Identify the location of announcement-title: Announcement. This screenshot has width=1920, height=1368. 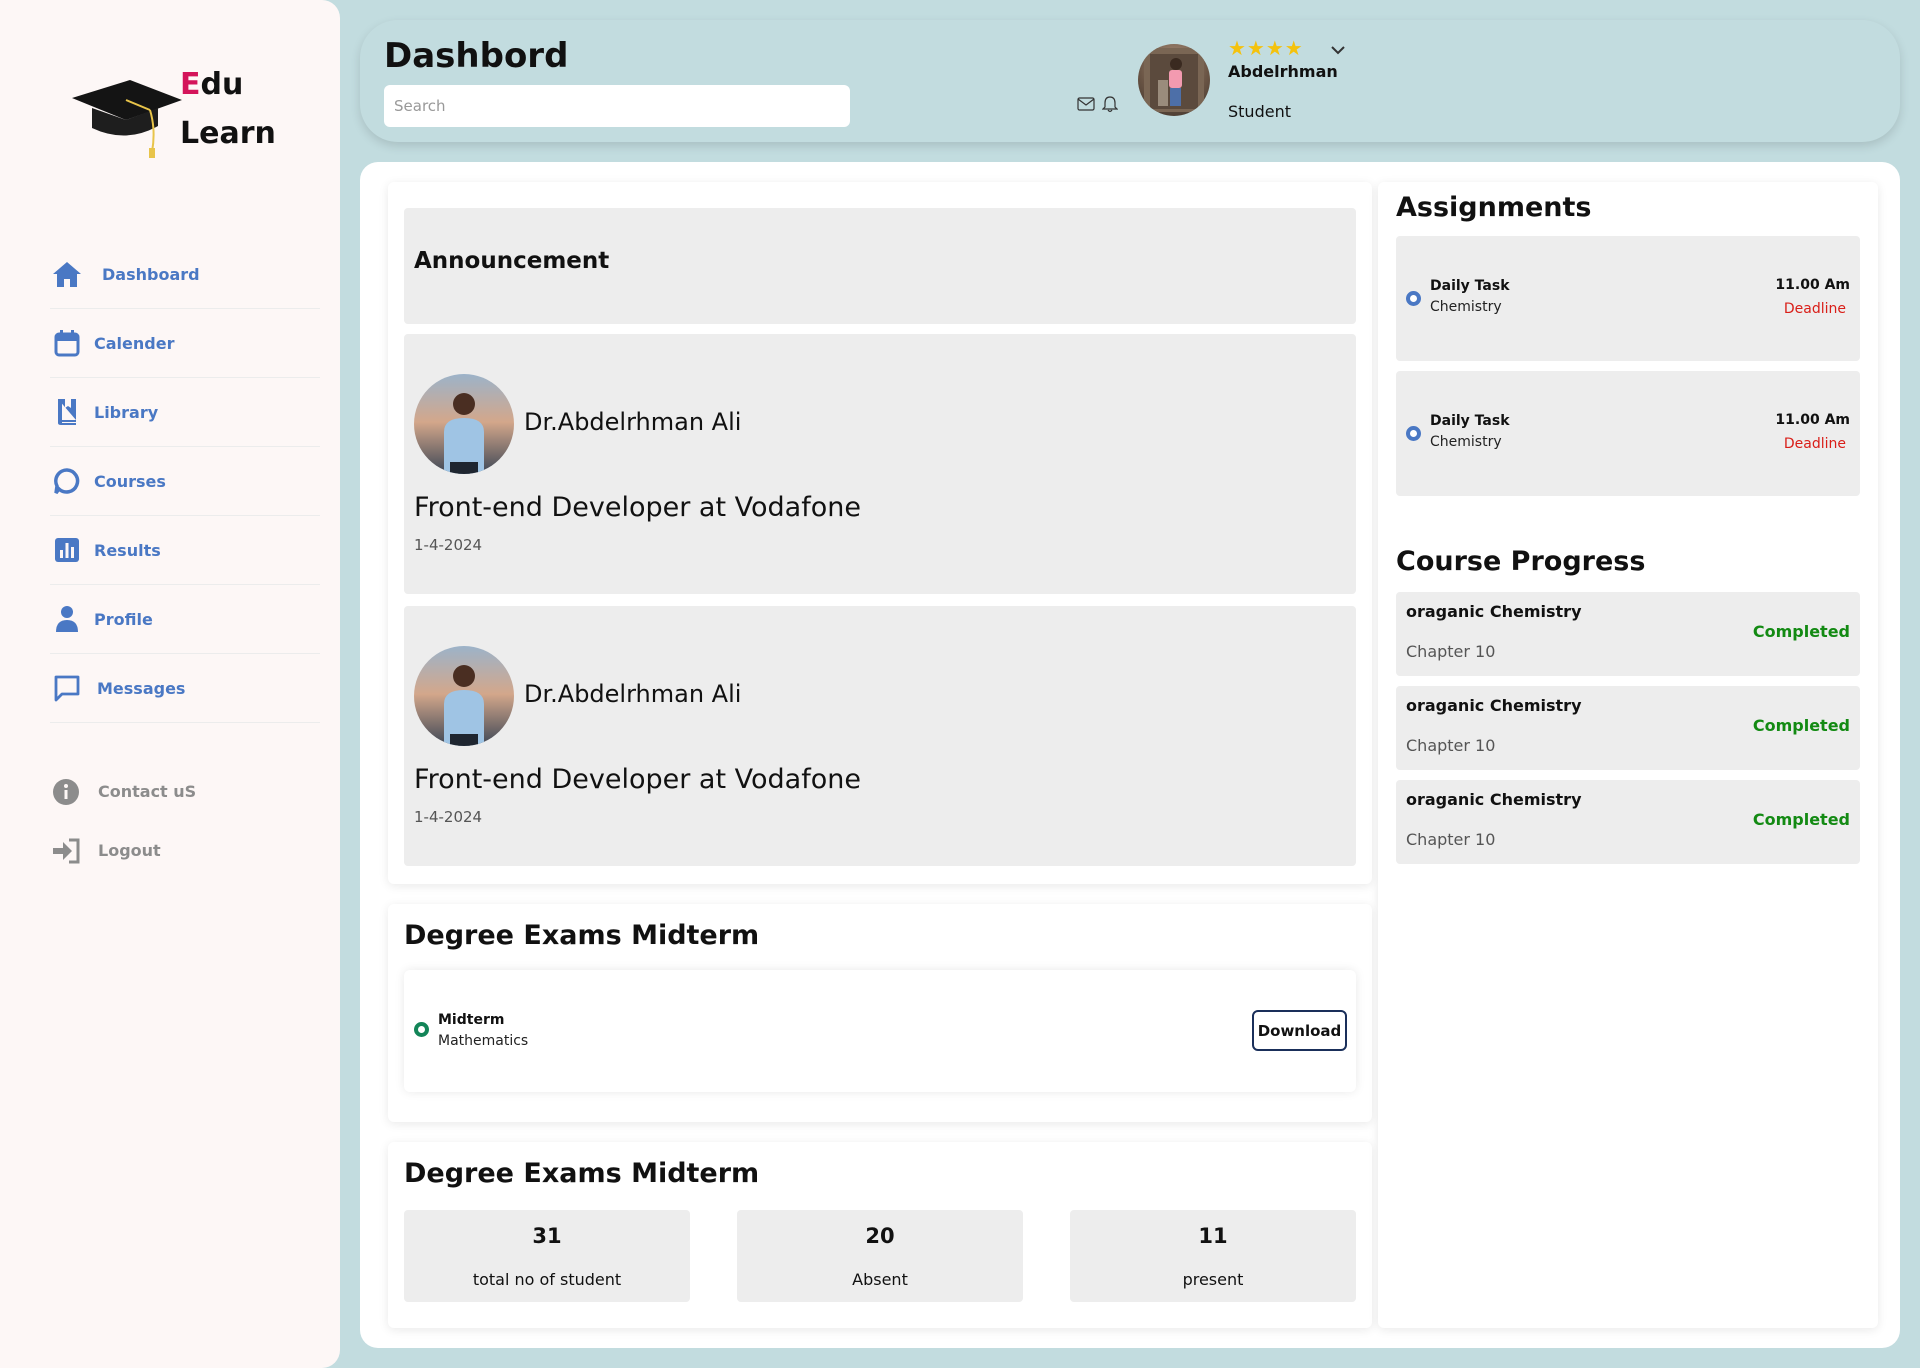
(512, 261).